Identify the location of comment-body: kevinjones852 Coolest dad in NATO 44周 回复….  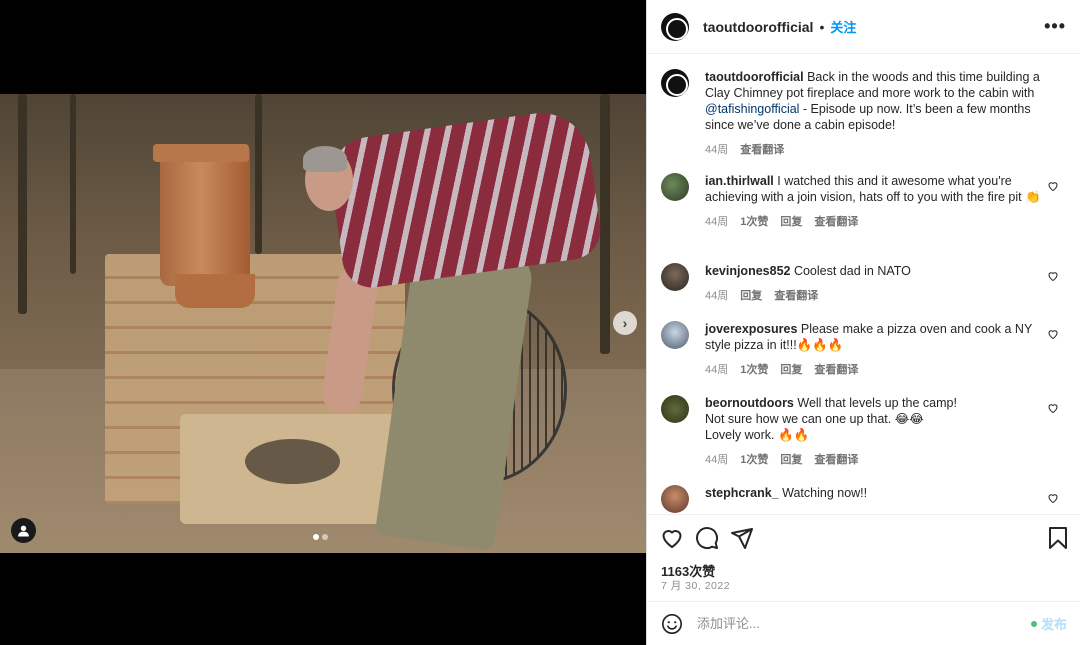
(875, 283).